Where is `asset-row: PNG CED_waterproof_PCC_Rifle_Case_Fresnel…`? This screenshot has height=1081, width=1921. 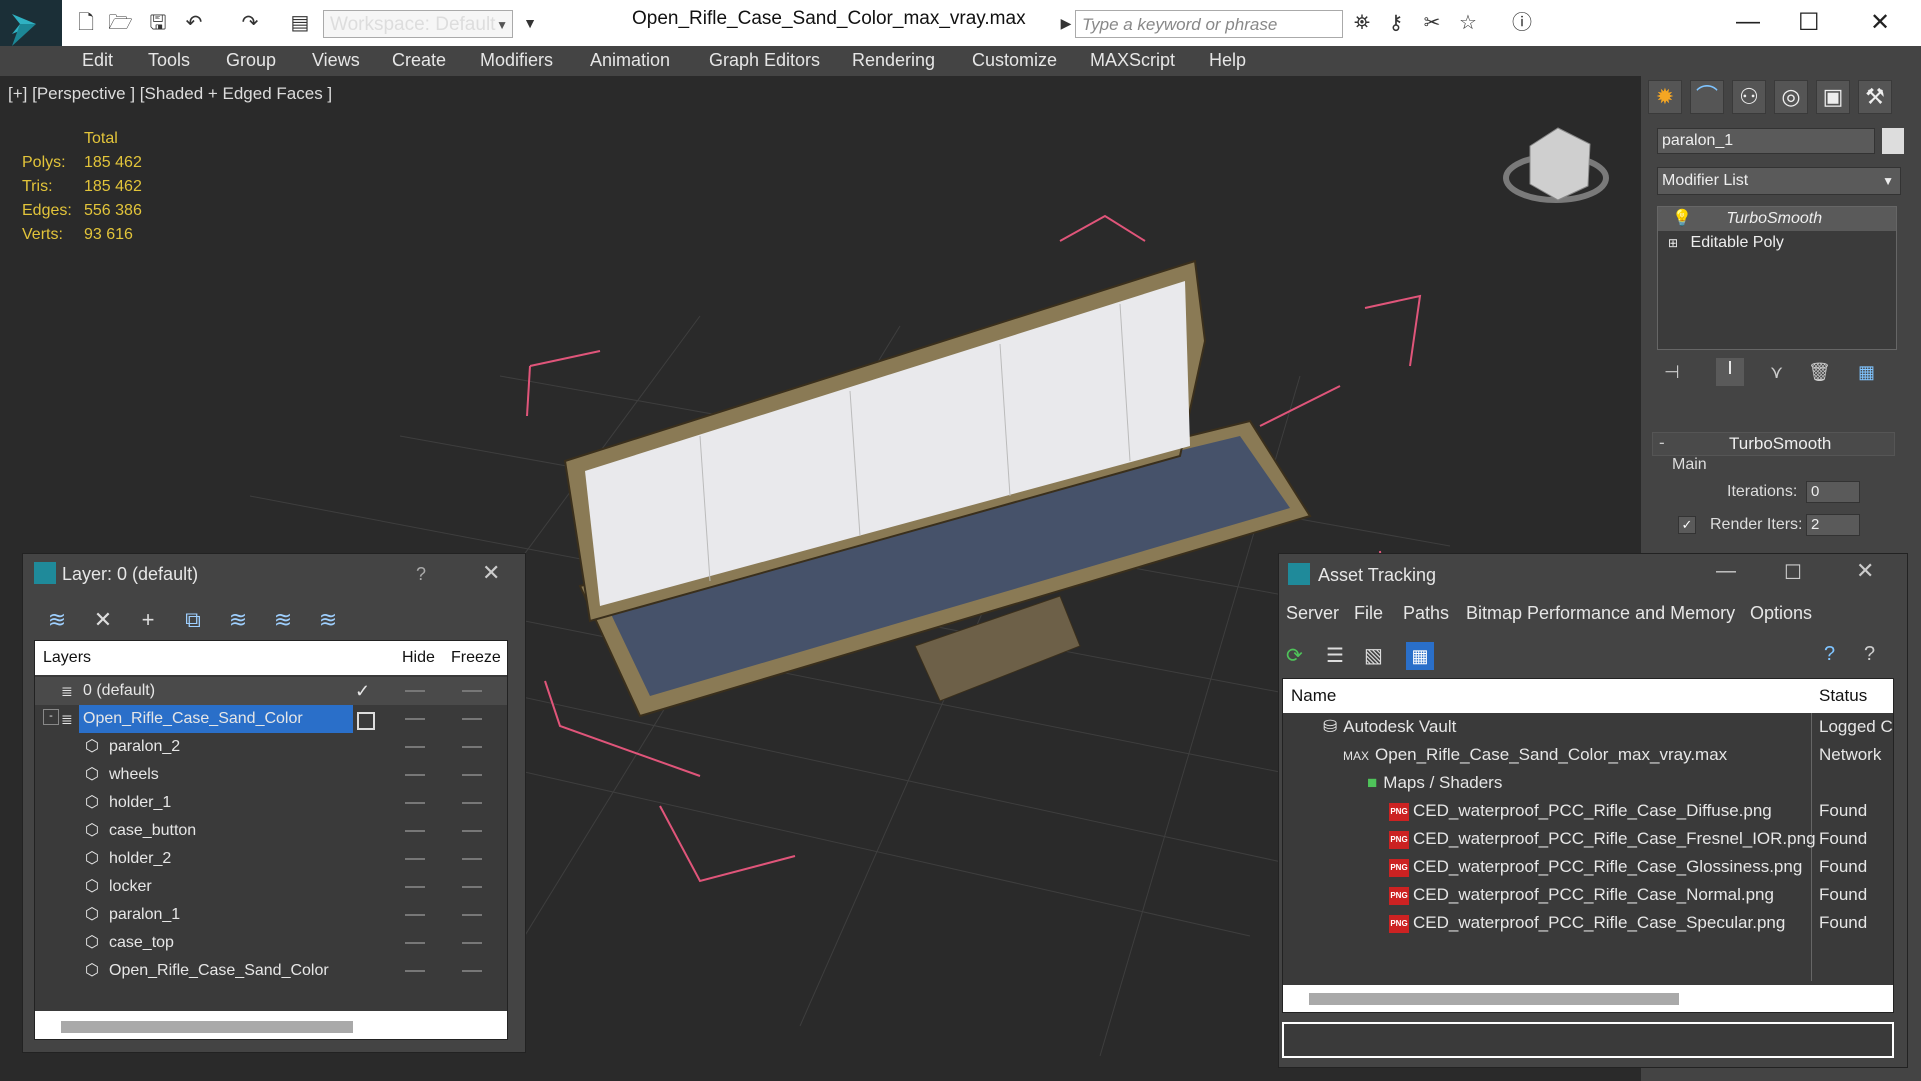 asset-row: PNG CED_waterproof_PCC_Rifle_Case_Fresnel… is located at coordinates (1602, 839).